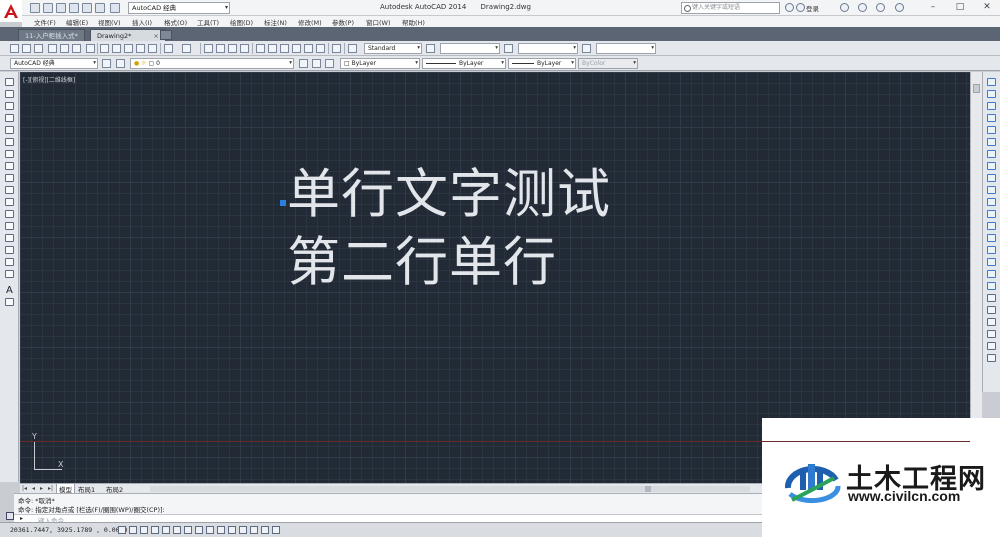 The height and width of the screenshot is (537, 1000). Describe the element at coordinates (33, 488) in the screenshot. I see `previous-layout-icon: ◂` at that location.